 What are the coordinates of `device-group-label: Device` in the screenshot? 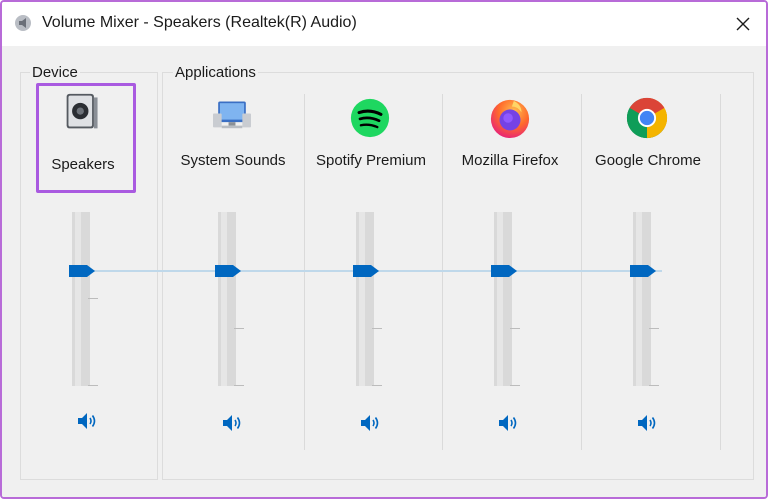 It's located at (55, 72).